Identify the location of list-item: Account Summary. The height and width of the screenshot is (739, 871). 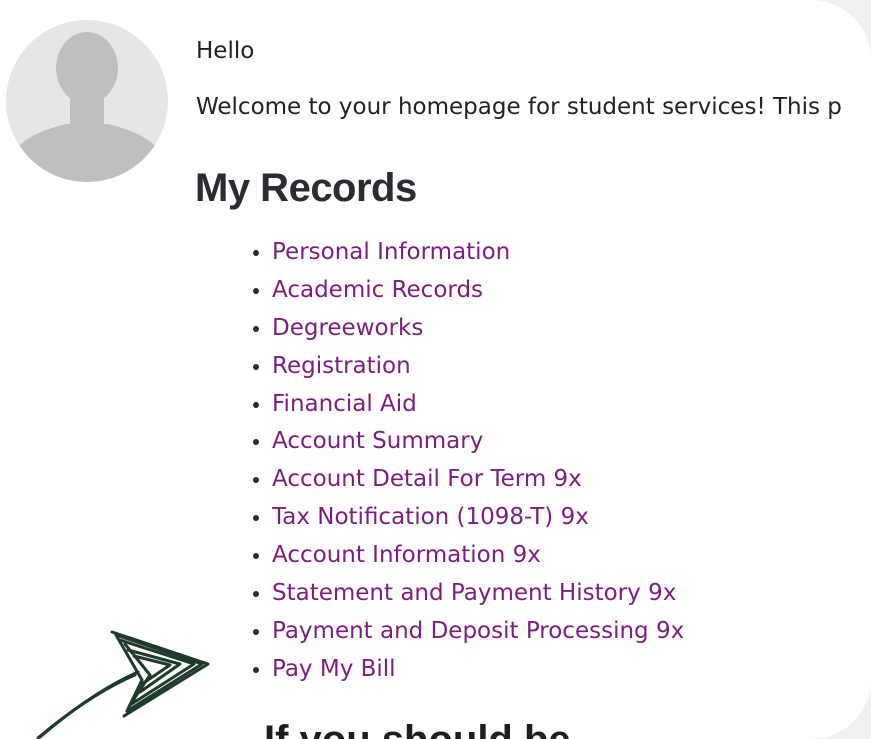
(478, 442).